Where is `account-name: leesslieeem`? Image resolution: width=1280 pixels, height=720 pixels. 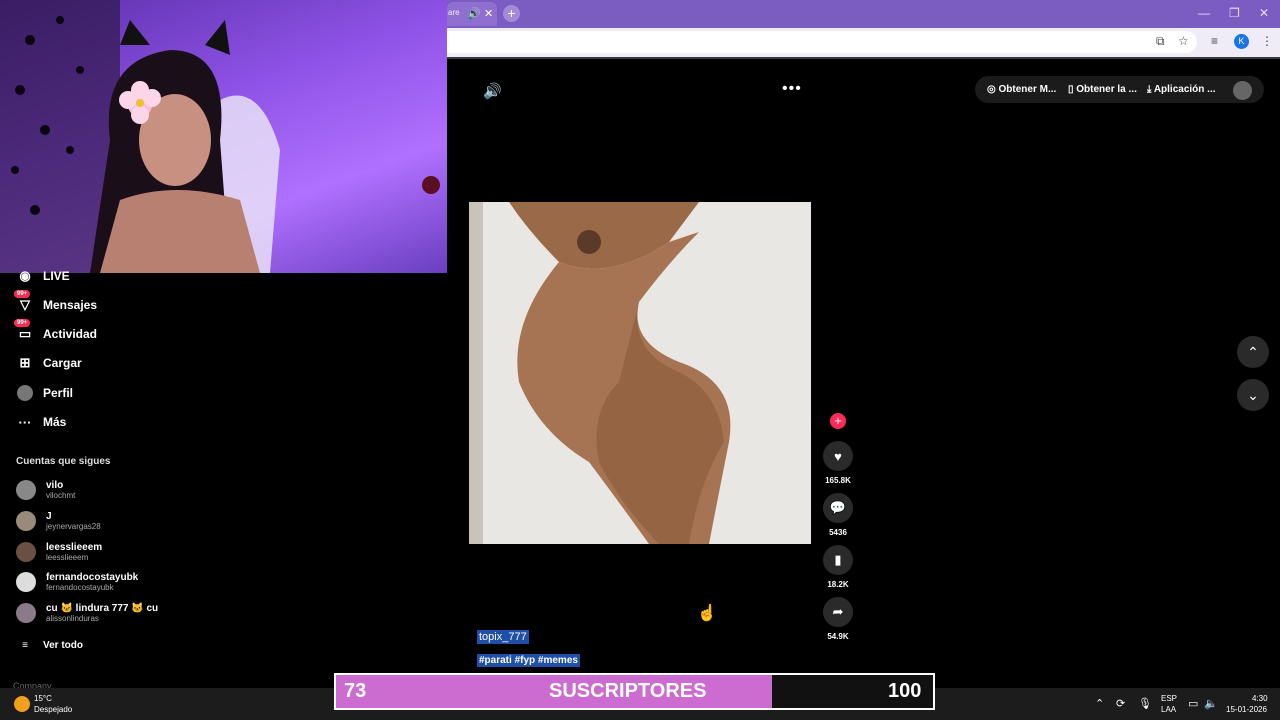 account-name: leesslieeem is located at coordinates (74, 547).